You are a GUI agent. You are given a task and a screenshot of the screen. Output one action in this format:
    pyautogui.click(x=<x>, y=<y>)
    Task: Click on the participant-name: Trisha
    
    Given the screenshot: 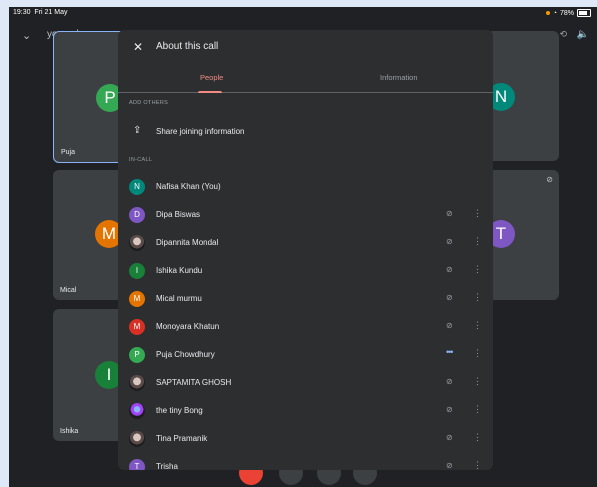 What is the action you would take?
    pyautogui.click(x=167, y=466)
    